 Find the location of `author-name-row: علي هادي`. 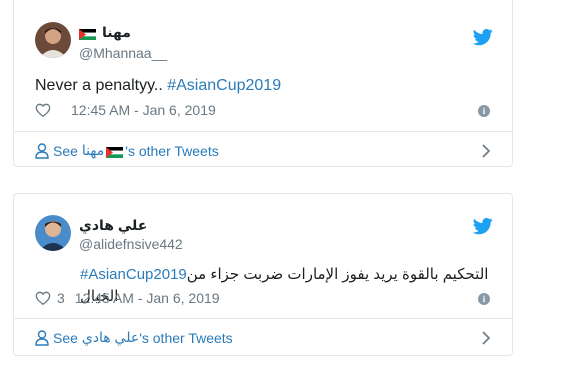

author-name-row: علي هادي is located at coordinates (113, 225).